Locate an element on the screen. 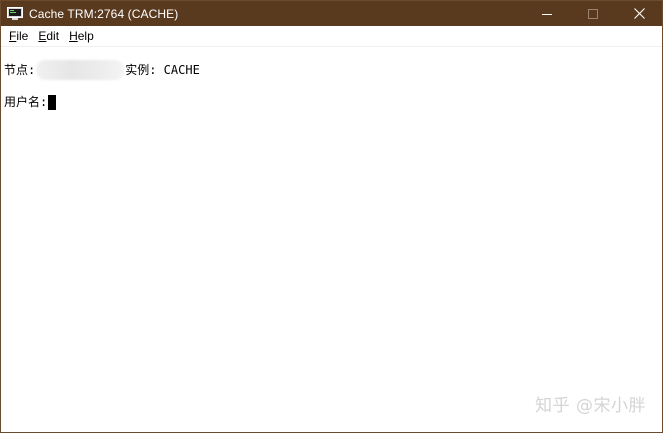 The width and height of the screenshot is (663, 433). close-icon is located at coordinates (639, 13).